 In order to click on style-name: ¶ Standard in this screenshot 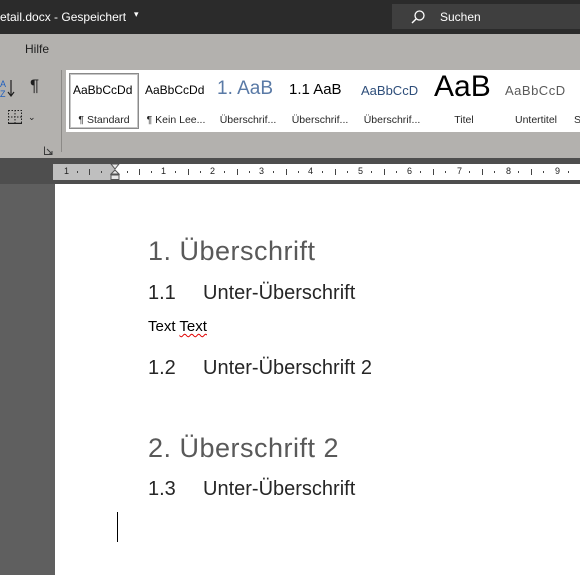, I will do `click(104, 120)`.